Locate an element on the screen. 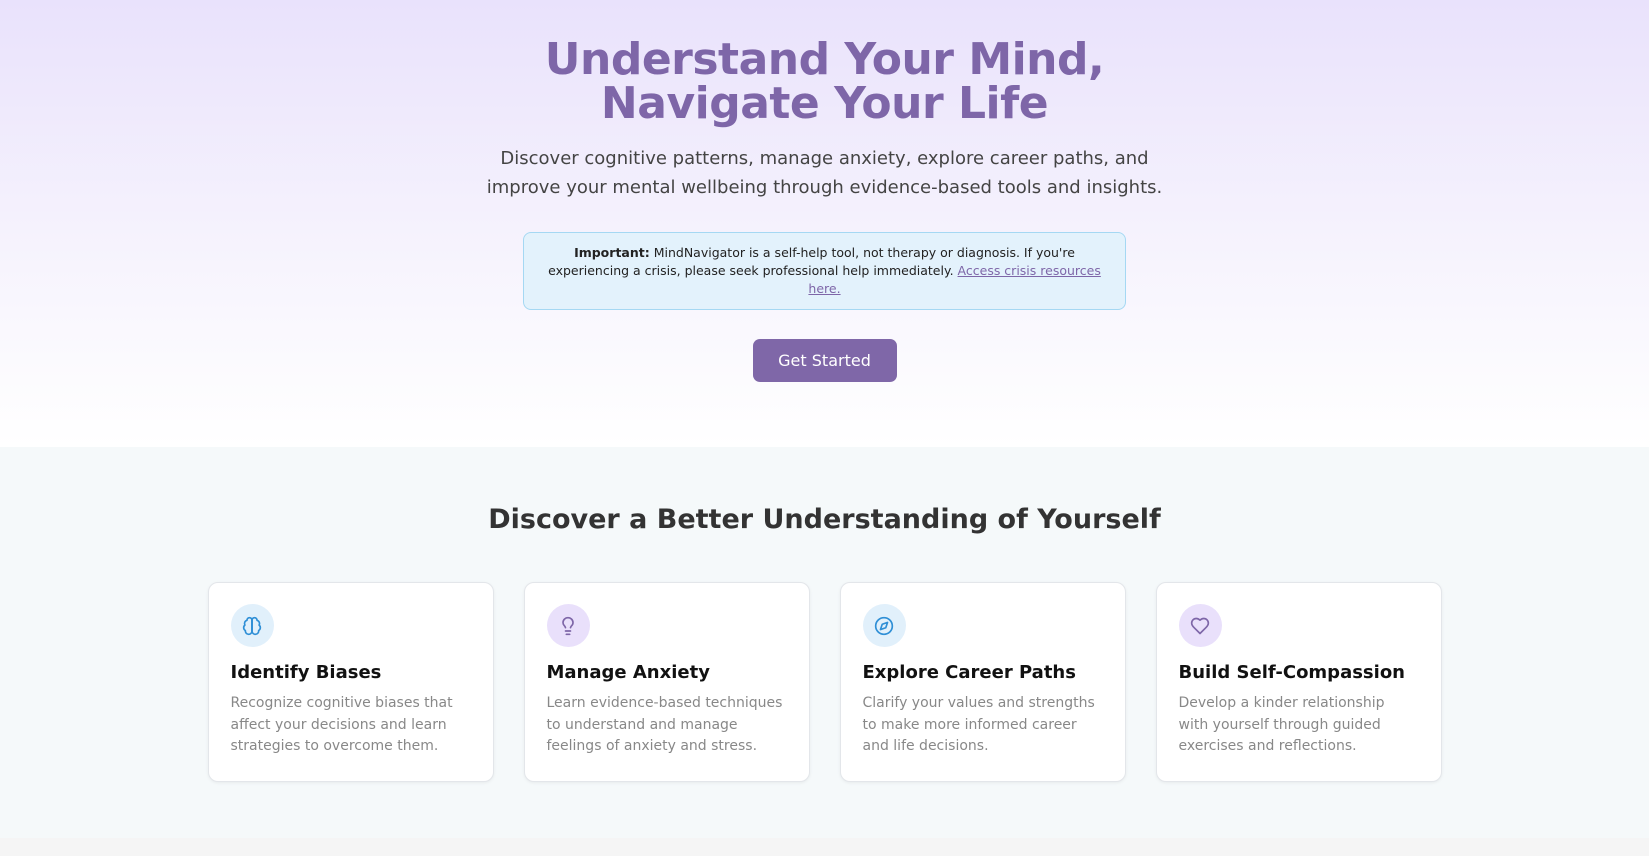 Image resolution: width=1649 pixels, height=856 pixels. brain-icon is located at coordinates (252, 625).